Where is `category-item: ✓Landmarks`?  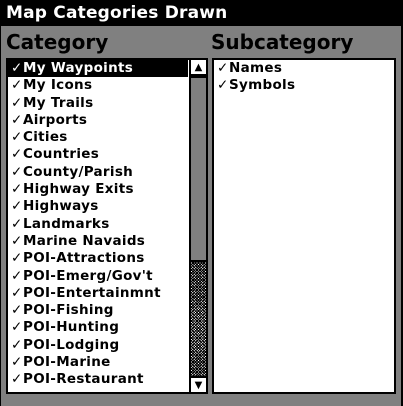
category-item: ✓Landmarks is located at coordinates (98, 224).